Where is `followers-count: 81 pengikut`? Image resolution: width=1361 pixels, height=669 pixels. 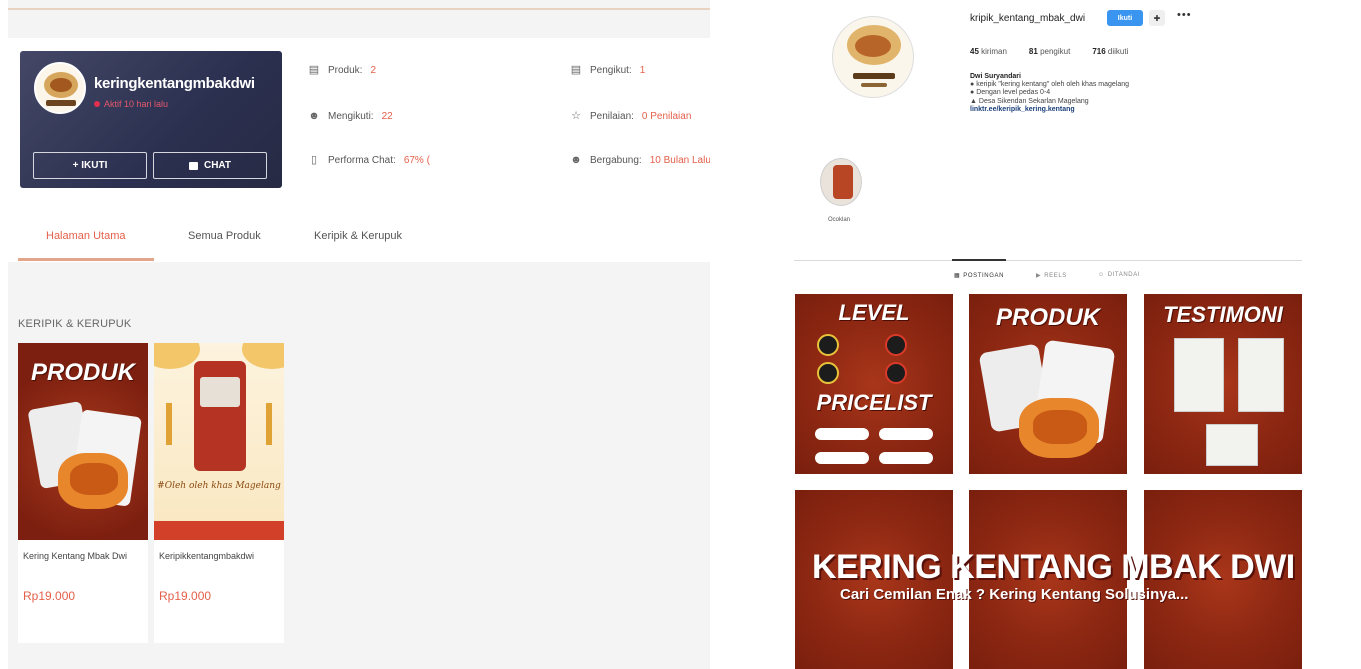
followers-count: 81 pengikut is located at coordinates (1049, 51).